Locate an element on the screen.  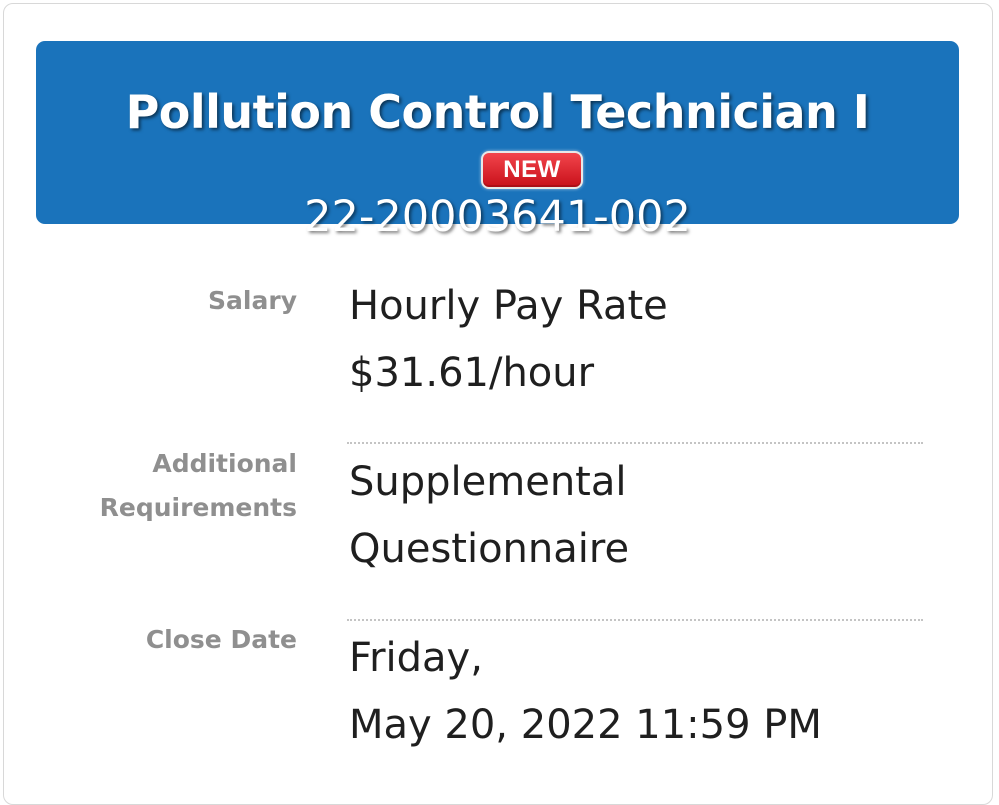
close-date-label: Close Date is located at coordinates (221, 639).